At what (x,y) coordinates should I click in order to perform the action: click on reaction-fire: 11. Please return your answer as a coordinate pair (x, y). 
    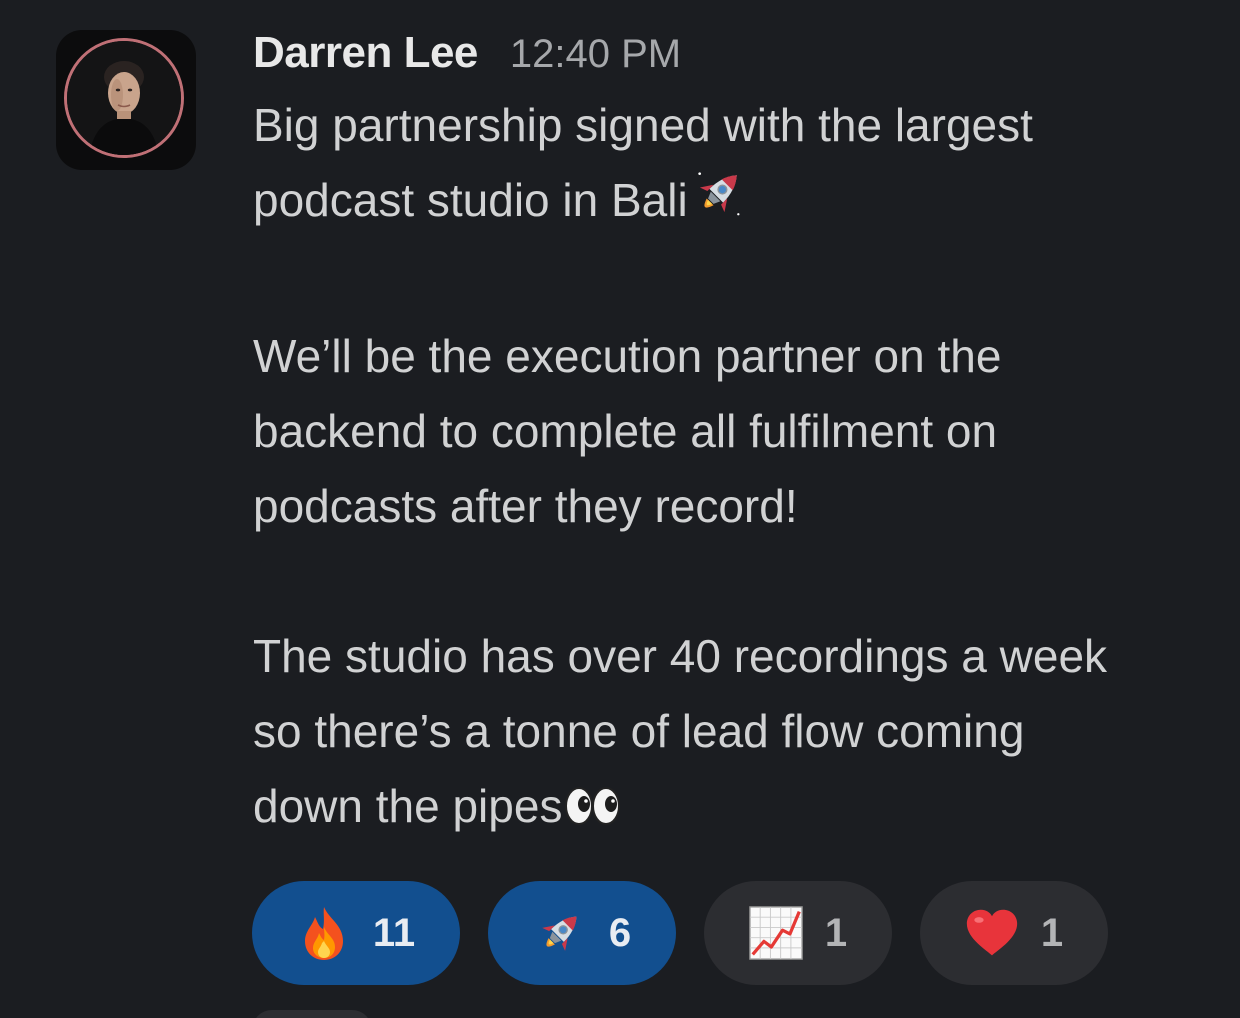
    Looking at the image, I should click on (356, 933).